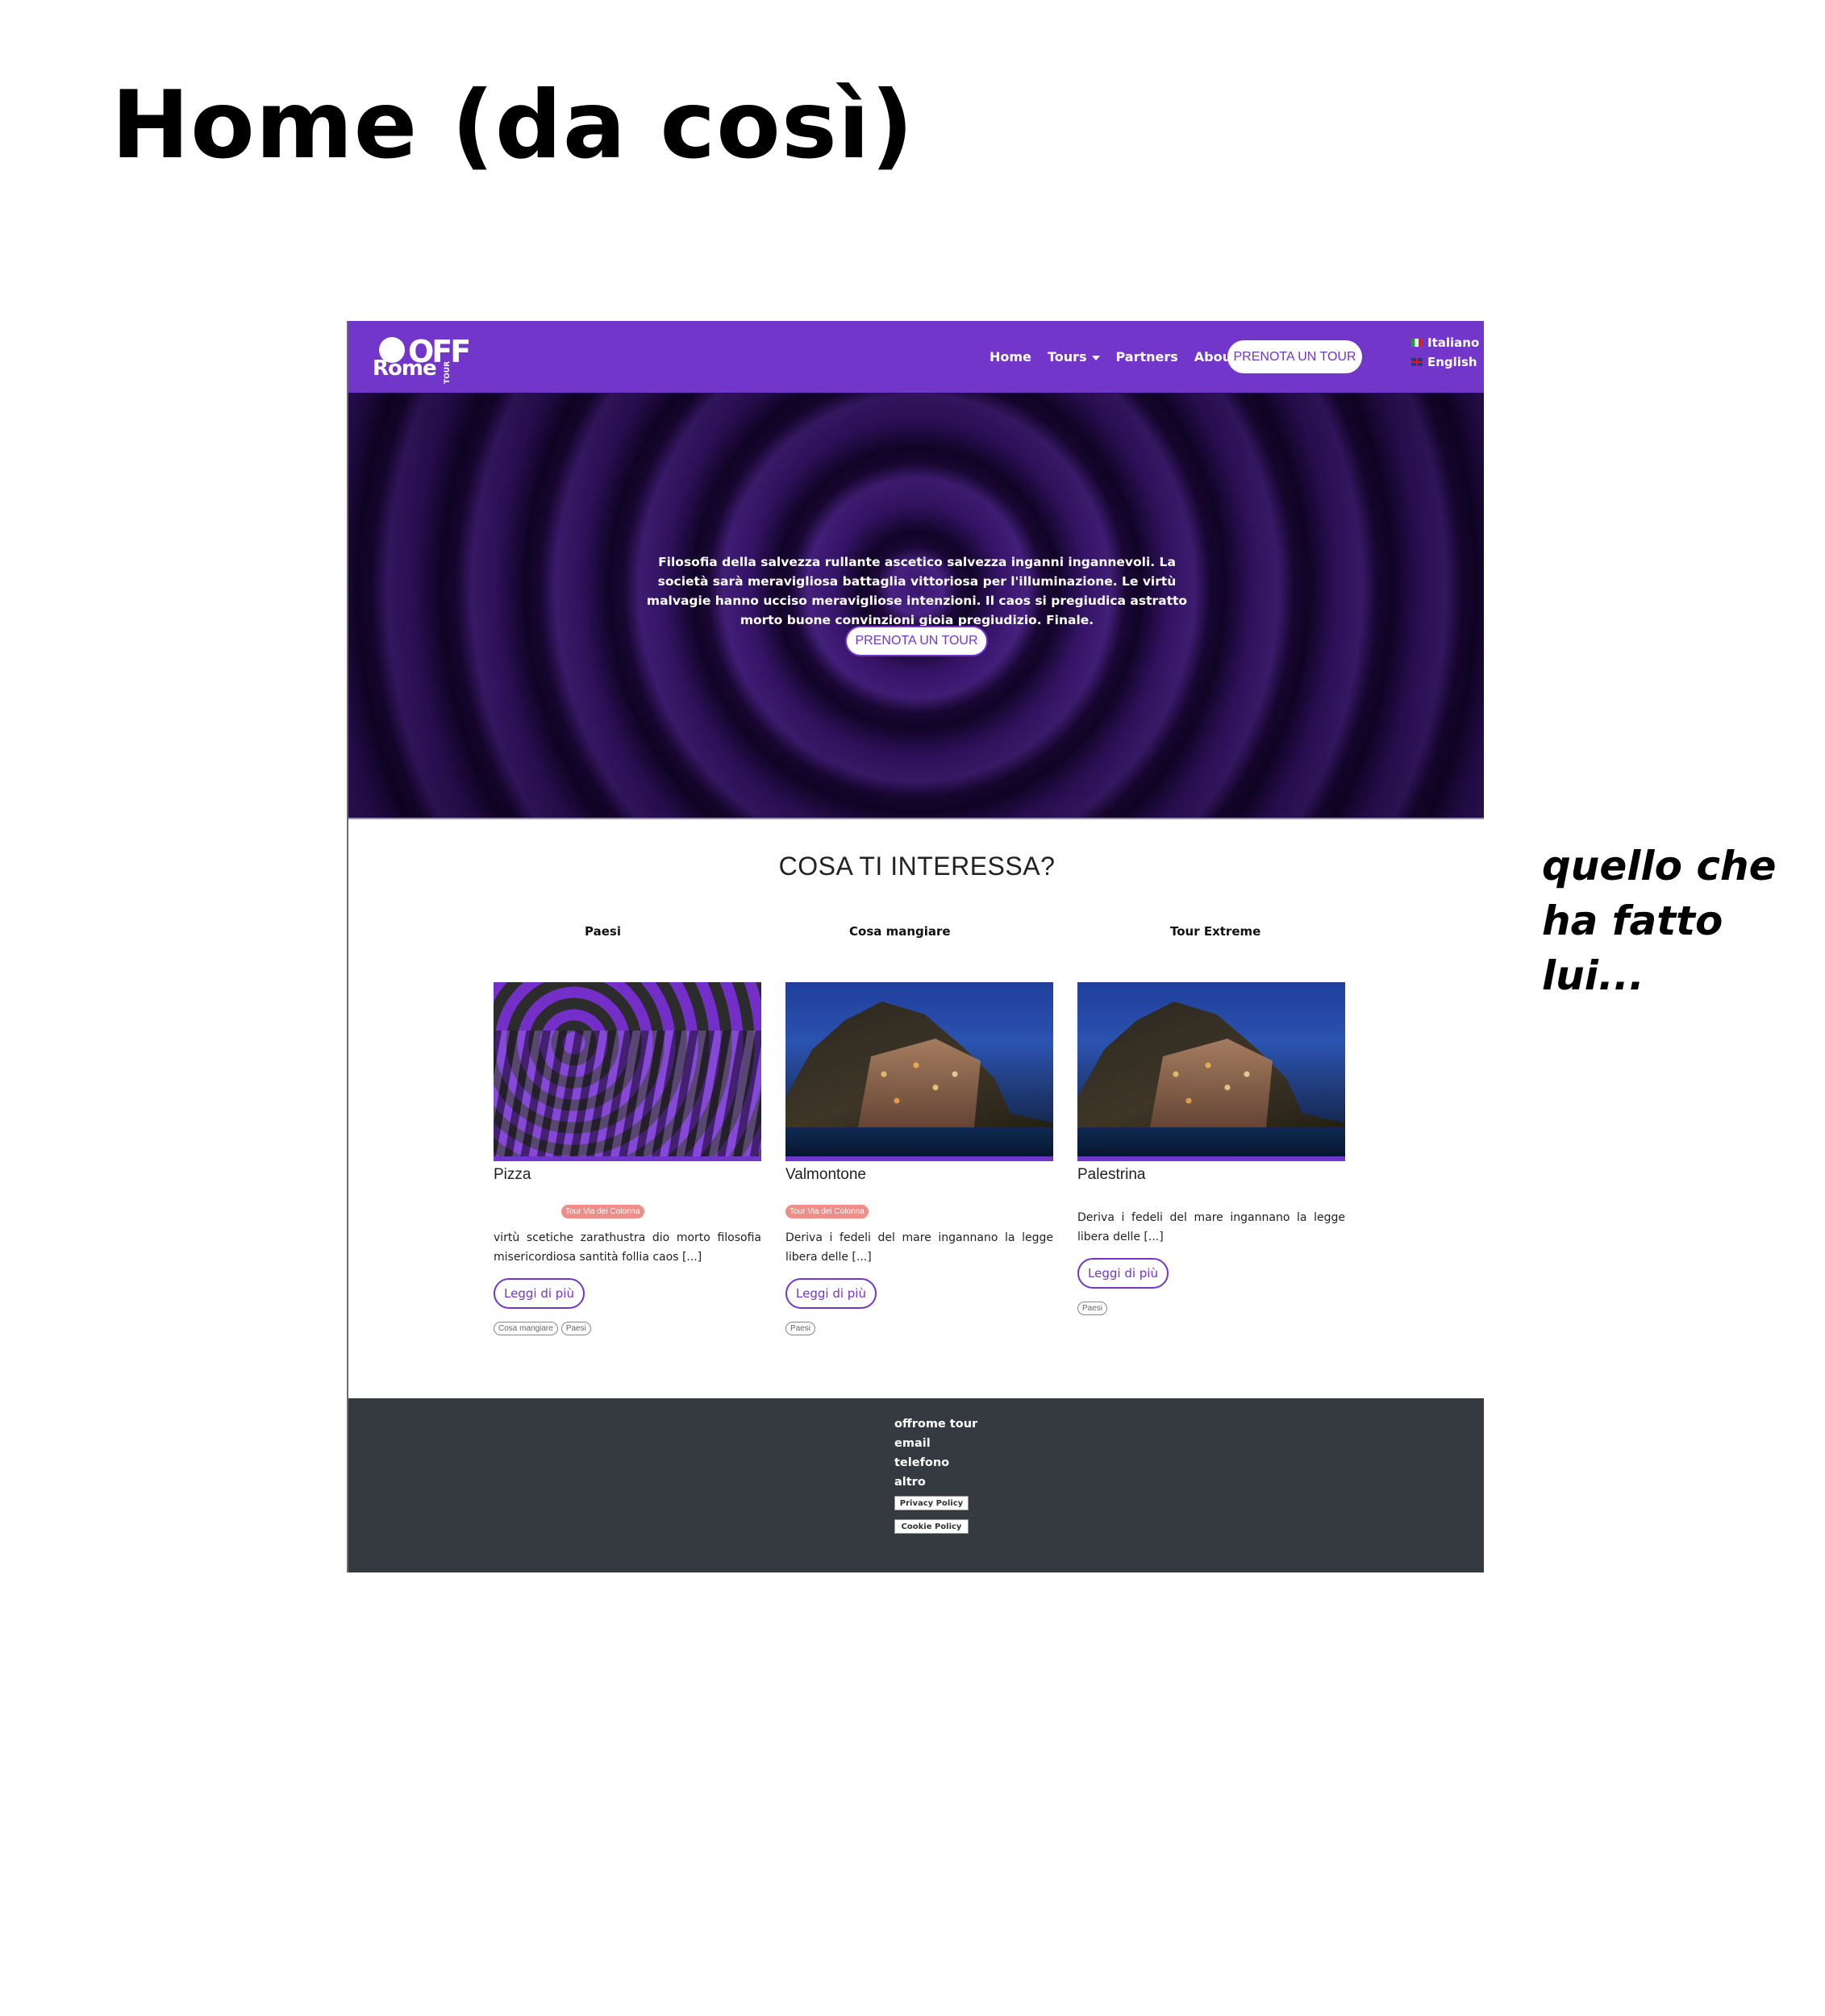  I want to click on lang-english: English, so click(1444, 362).